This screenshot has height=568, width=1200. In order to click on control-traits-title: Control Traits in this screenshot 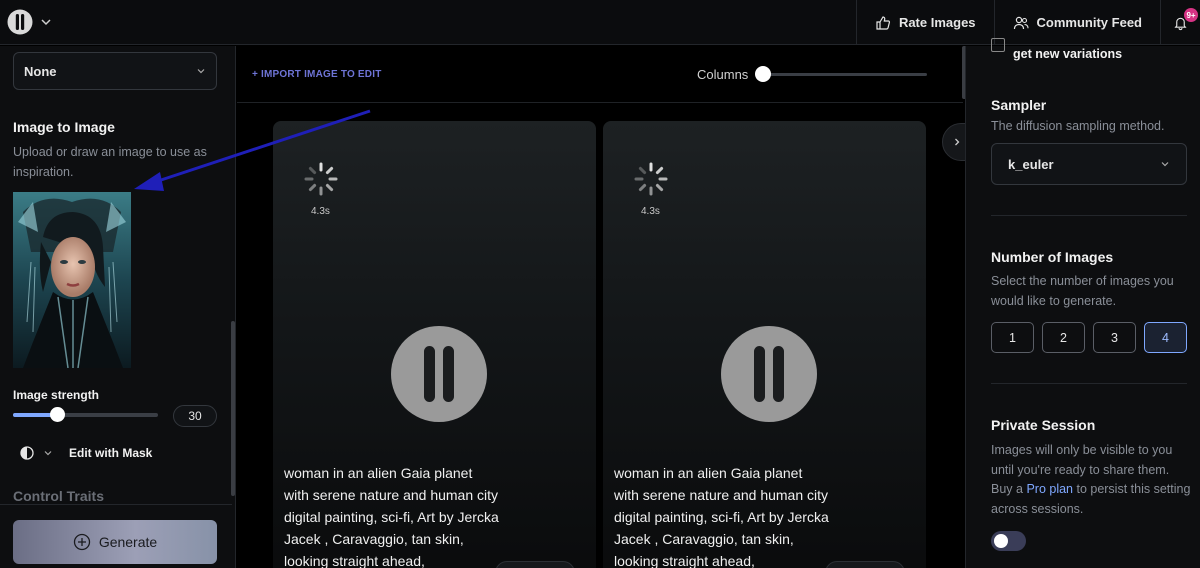, I will do `click(59, 496)`.